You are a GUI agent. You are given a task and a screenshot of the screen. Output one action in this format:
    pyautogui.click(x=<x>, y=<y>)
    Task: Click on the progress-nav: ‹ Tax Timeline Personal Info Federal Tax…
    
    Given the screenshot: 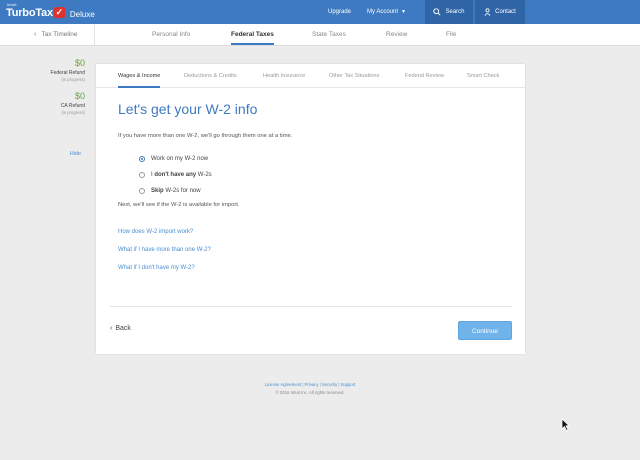 What is the action you would take?
    pyautogui.click(x=320, y=35)
    